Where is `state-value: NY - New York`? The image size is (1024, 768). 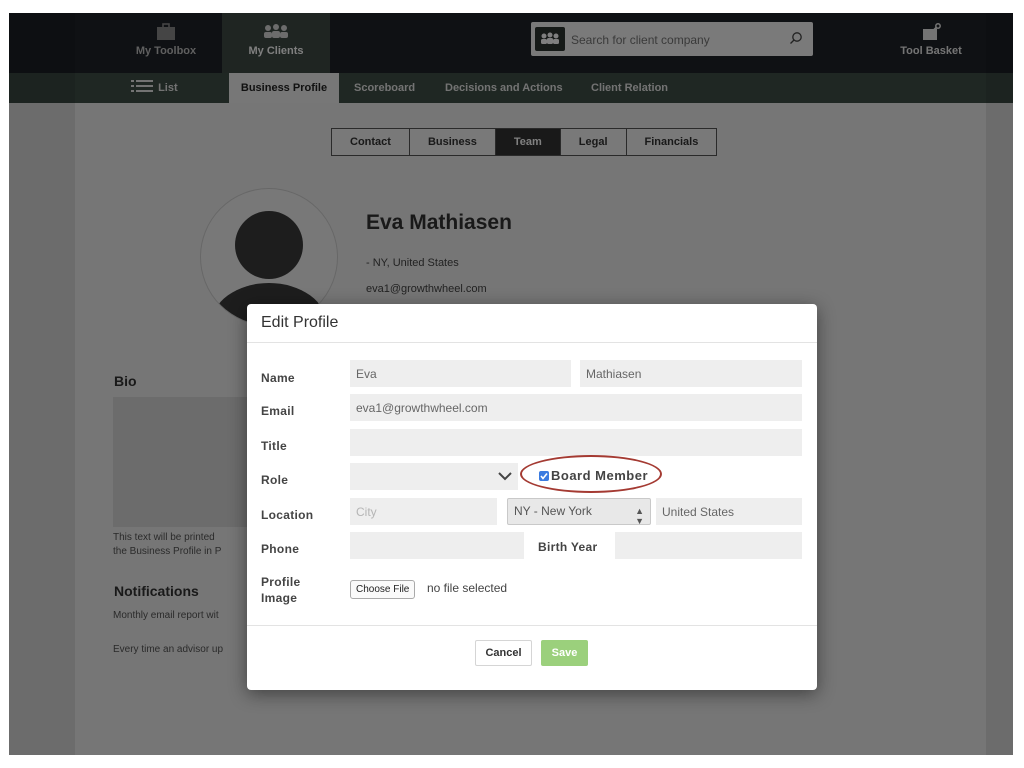 state-value: NY - New York is located at coordinates (553, 511).